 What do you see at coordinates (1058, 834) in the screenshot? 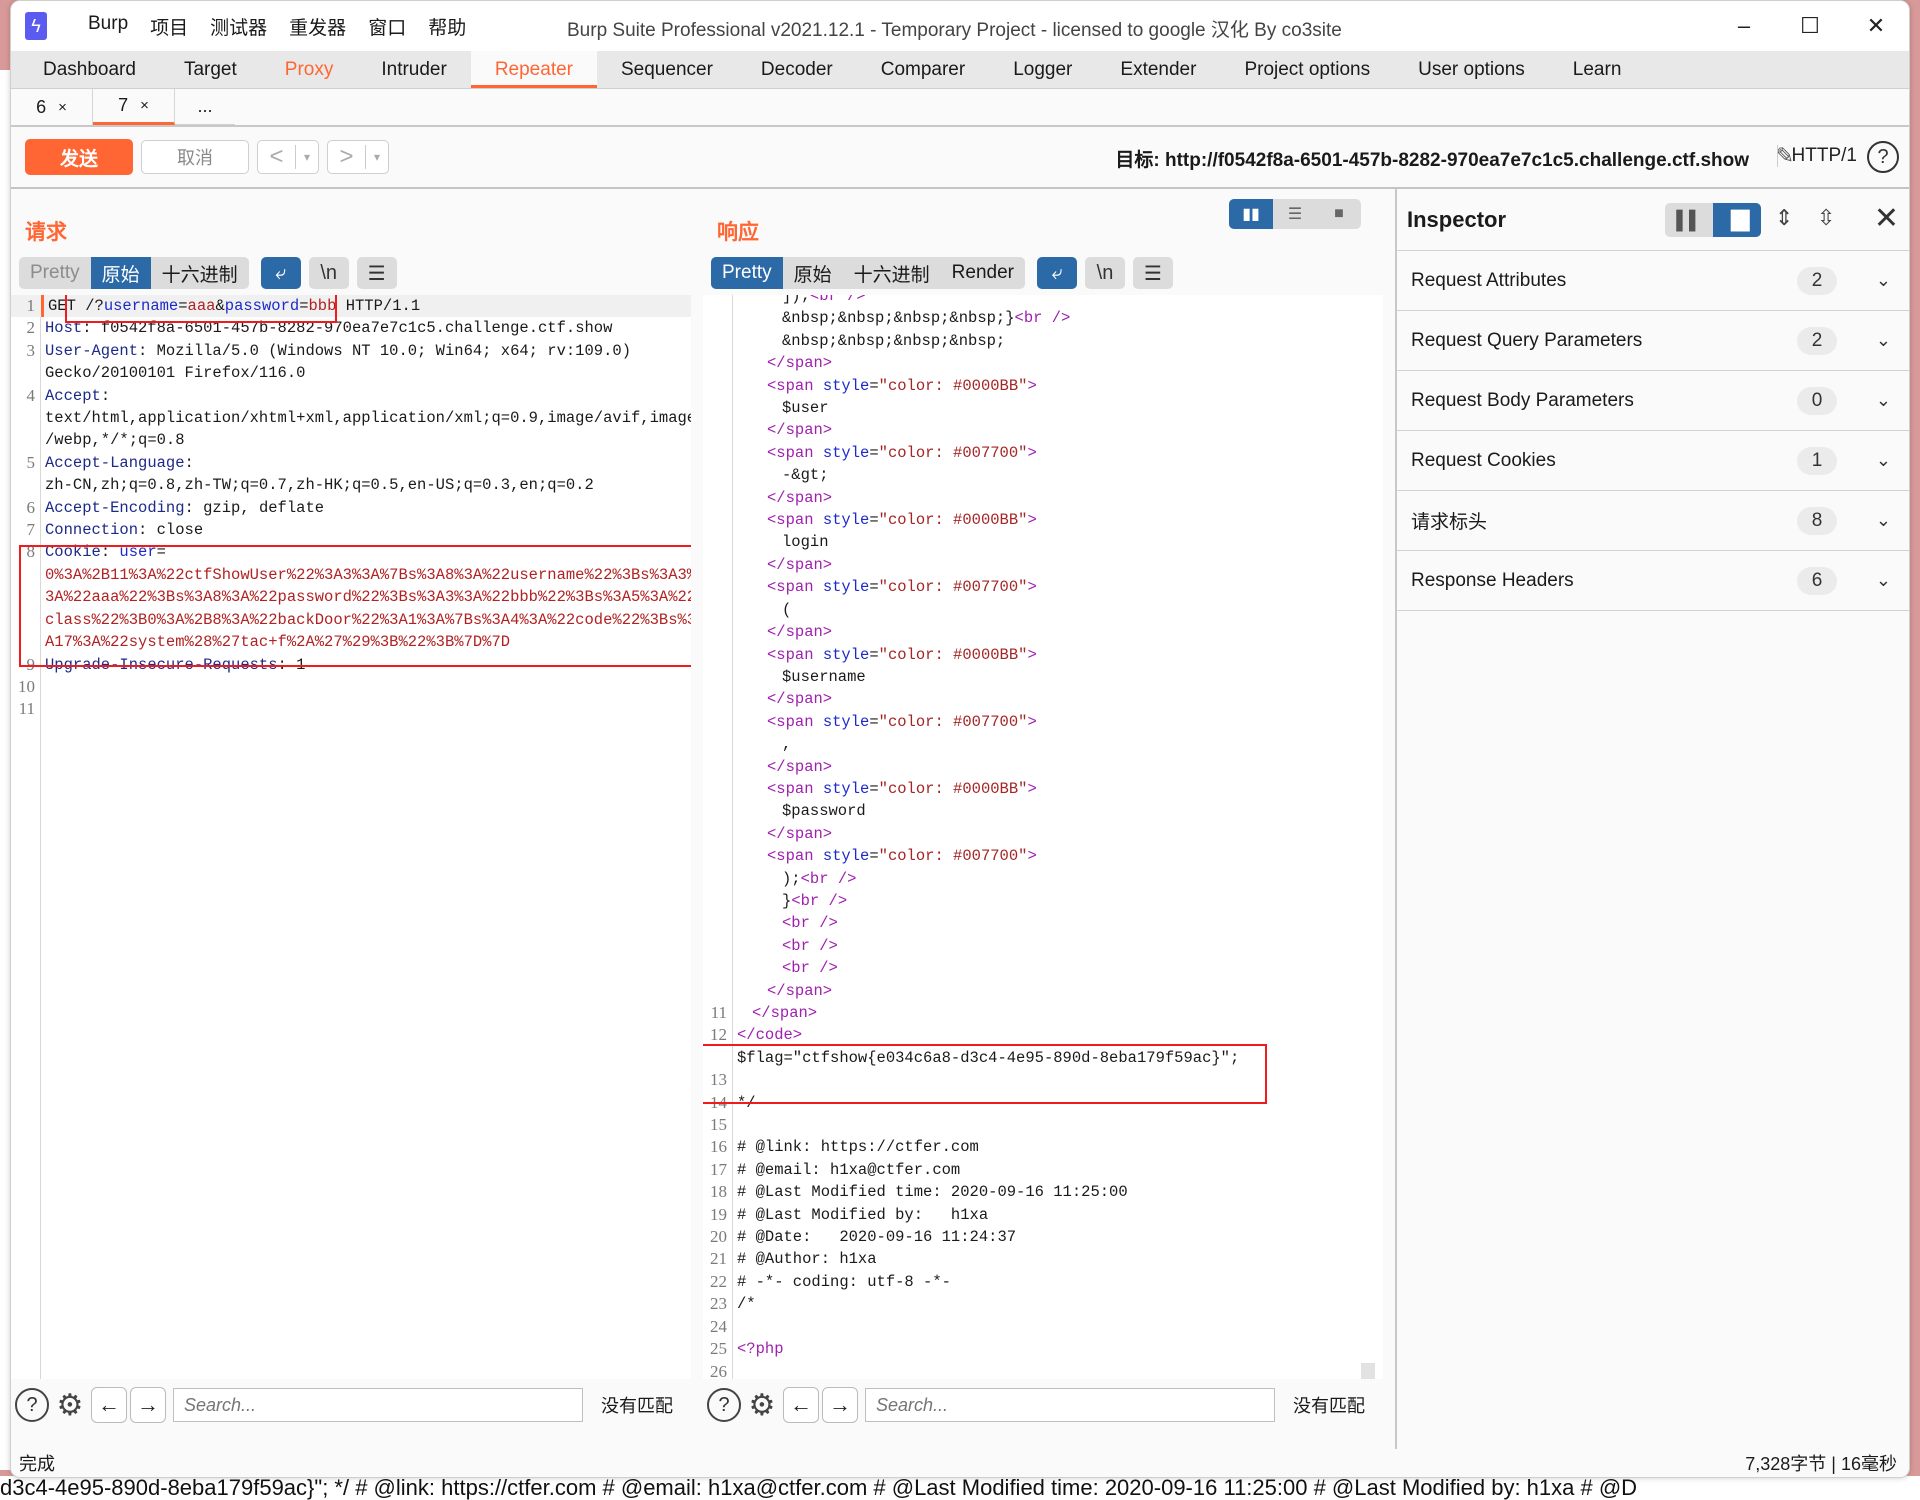
I see `line-text: </span>` at bounding box center [1058, 834].